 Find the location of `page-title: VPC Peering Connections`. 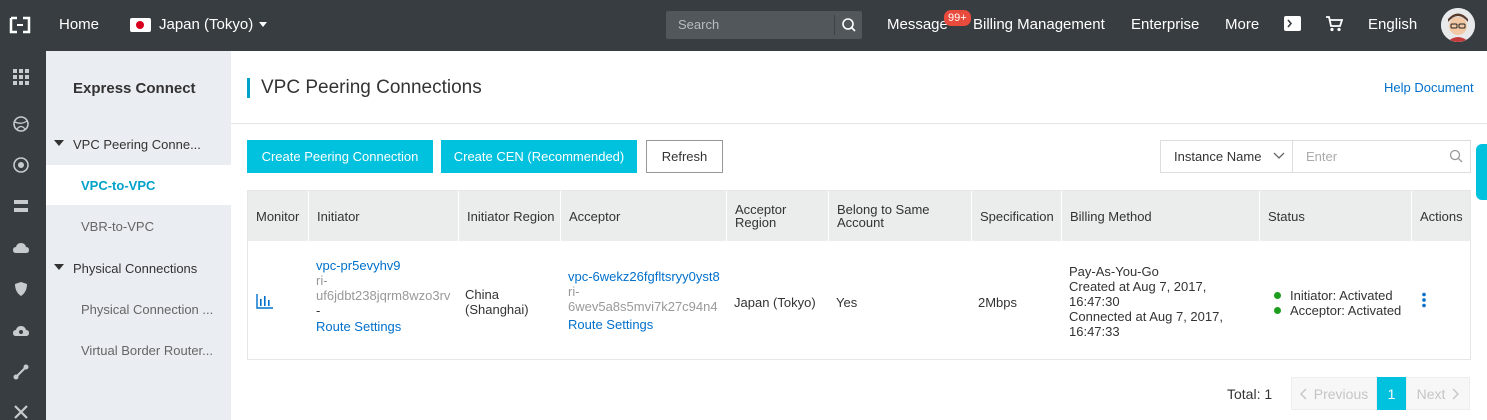

page-title: VPC Peering Connections is located at coordinates (364, 88).